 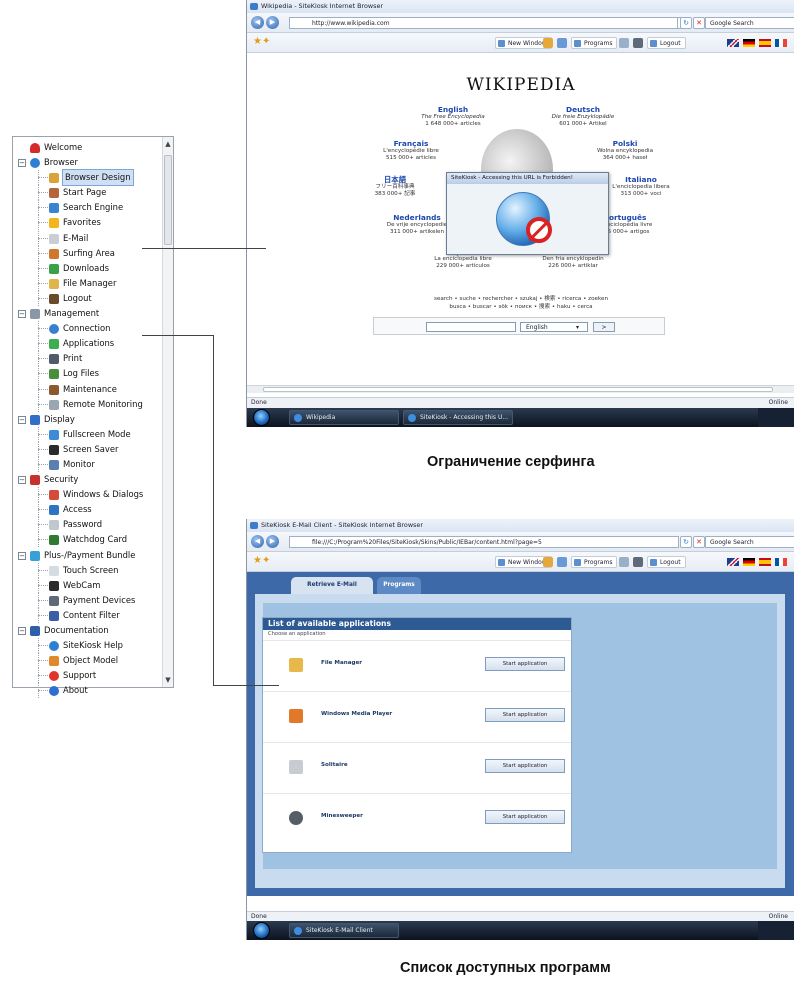 I want to click on tree-item-webcam: WebCam, so click(x=88, y=585).